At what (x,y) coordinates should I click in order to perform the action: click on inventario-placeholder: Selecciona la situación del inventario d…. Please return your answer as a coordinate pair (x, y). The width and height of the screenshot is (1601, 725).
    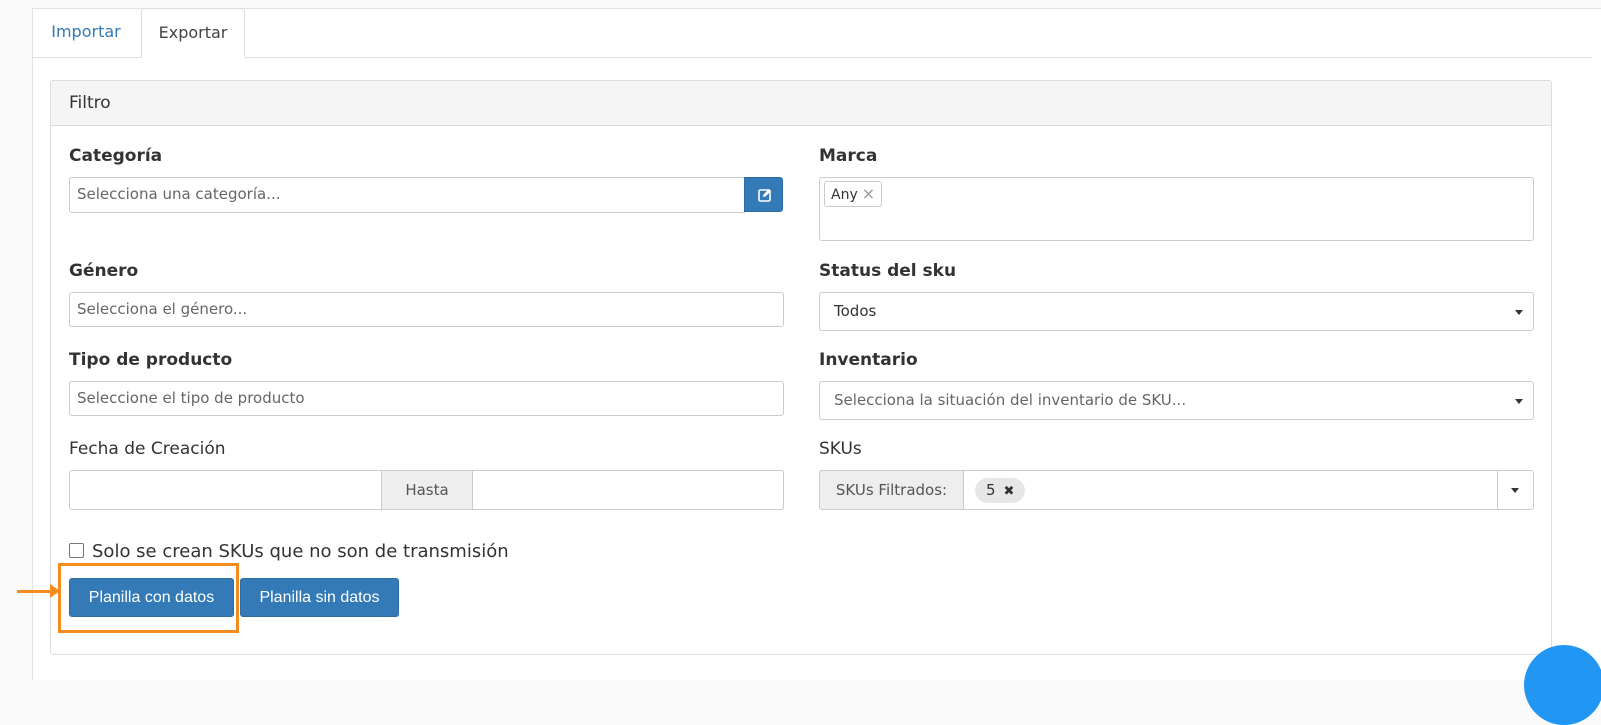
    Looking at the image, I should click on (1010, 400).